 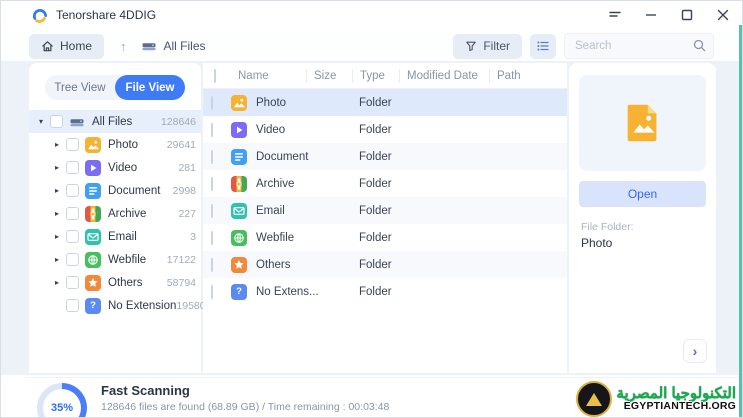 What do you see at coordinates (496, 46) in the screenshot?
I see `filter-label: Filter` at bounding box center [496, 46].